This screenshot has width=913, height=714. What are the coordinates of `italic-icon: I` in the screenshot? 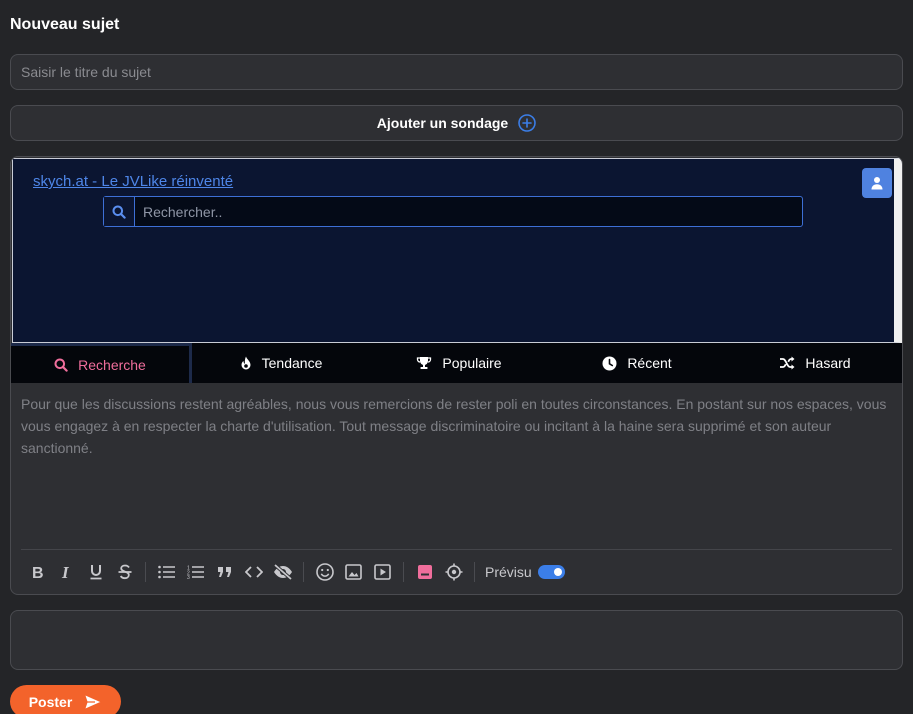 It's located at (66, 572).